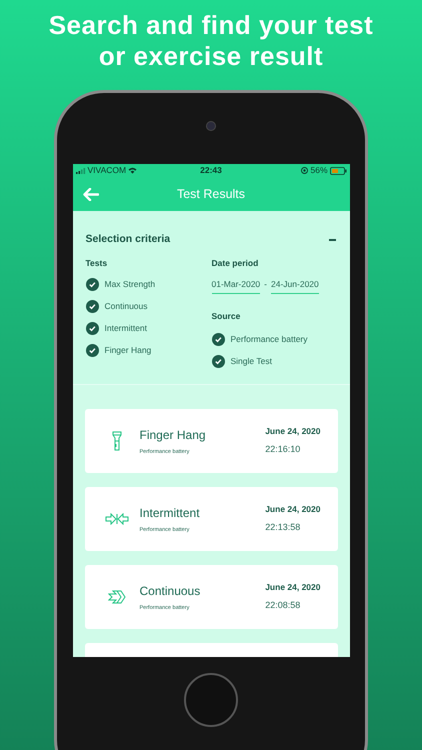 The image size is (422, 750). I want to click on checkbox-label: Single Test, so click(251, 361).